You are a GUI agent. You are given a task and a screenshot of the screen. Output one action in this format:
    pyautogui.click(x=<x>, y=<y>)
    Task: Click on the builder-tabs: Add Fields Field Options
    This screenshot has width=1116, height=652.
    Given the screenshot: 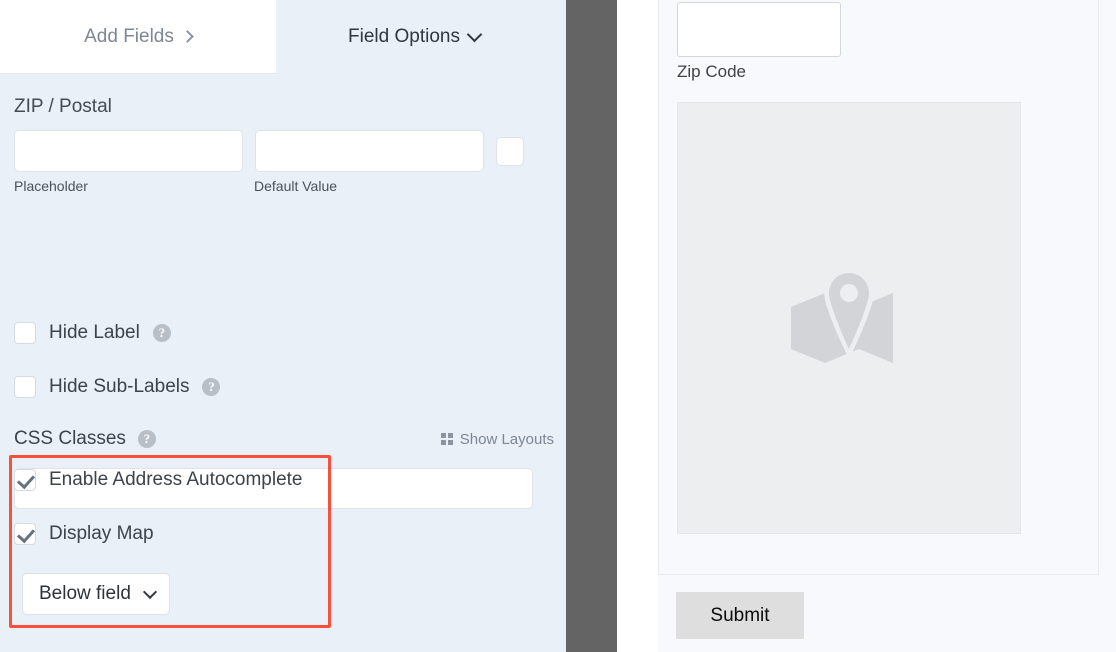 What is the action you would take?
    pyautogui.click(x=283, y=37)
    